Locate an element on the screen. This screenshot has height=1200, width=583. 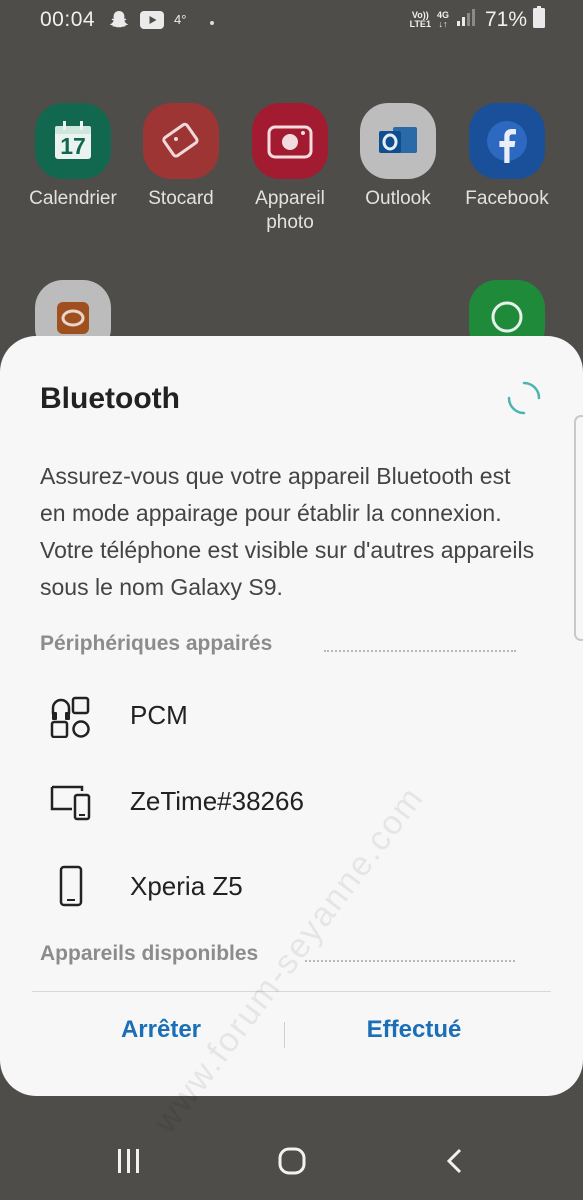
facebook-icon is located at coordinates (507, 141).